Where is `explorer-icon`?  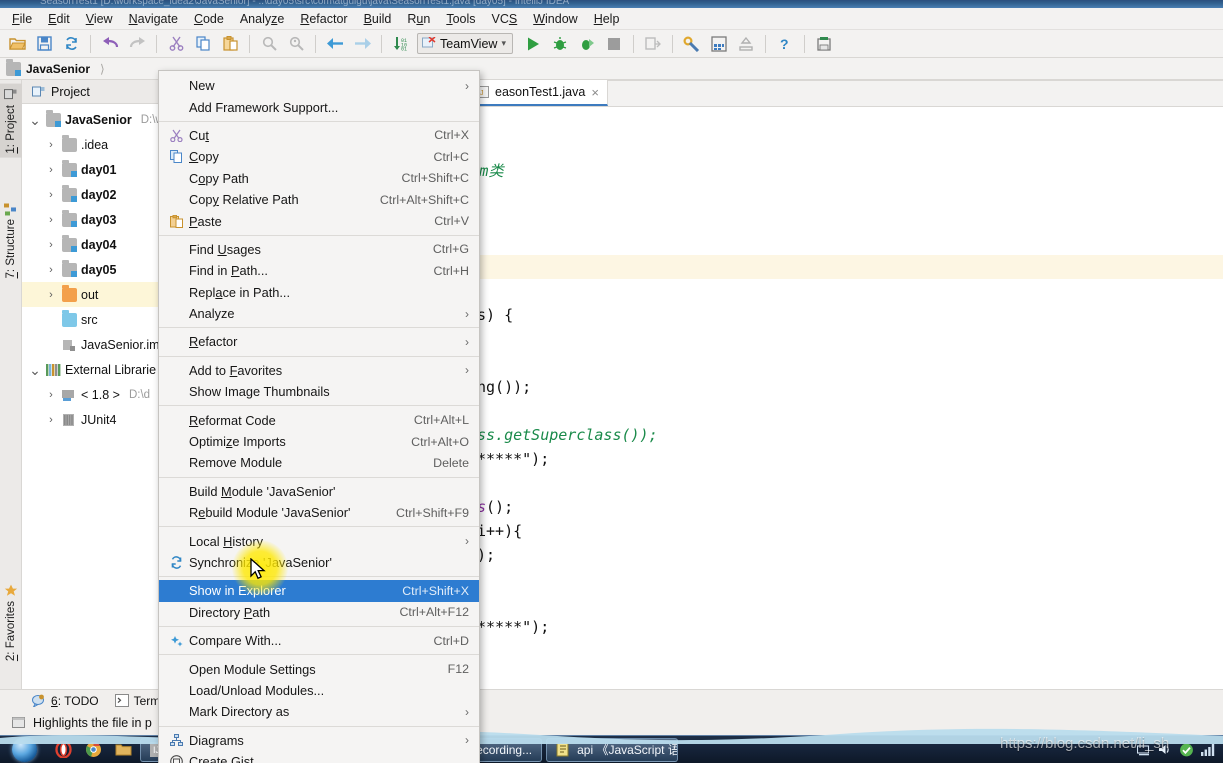
explorer-icon is located at coordinates (123, 750).